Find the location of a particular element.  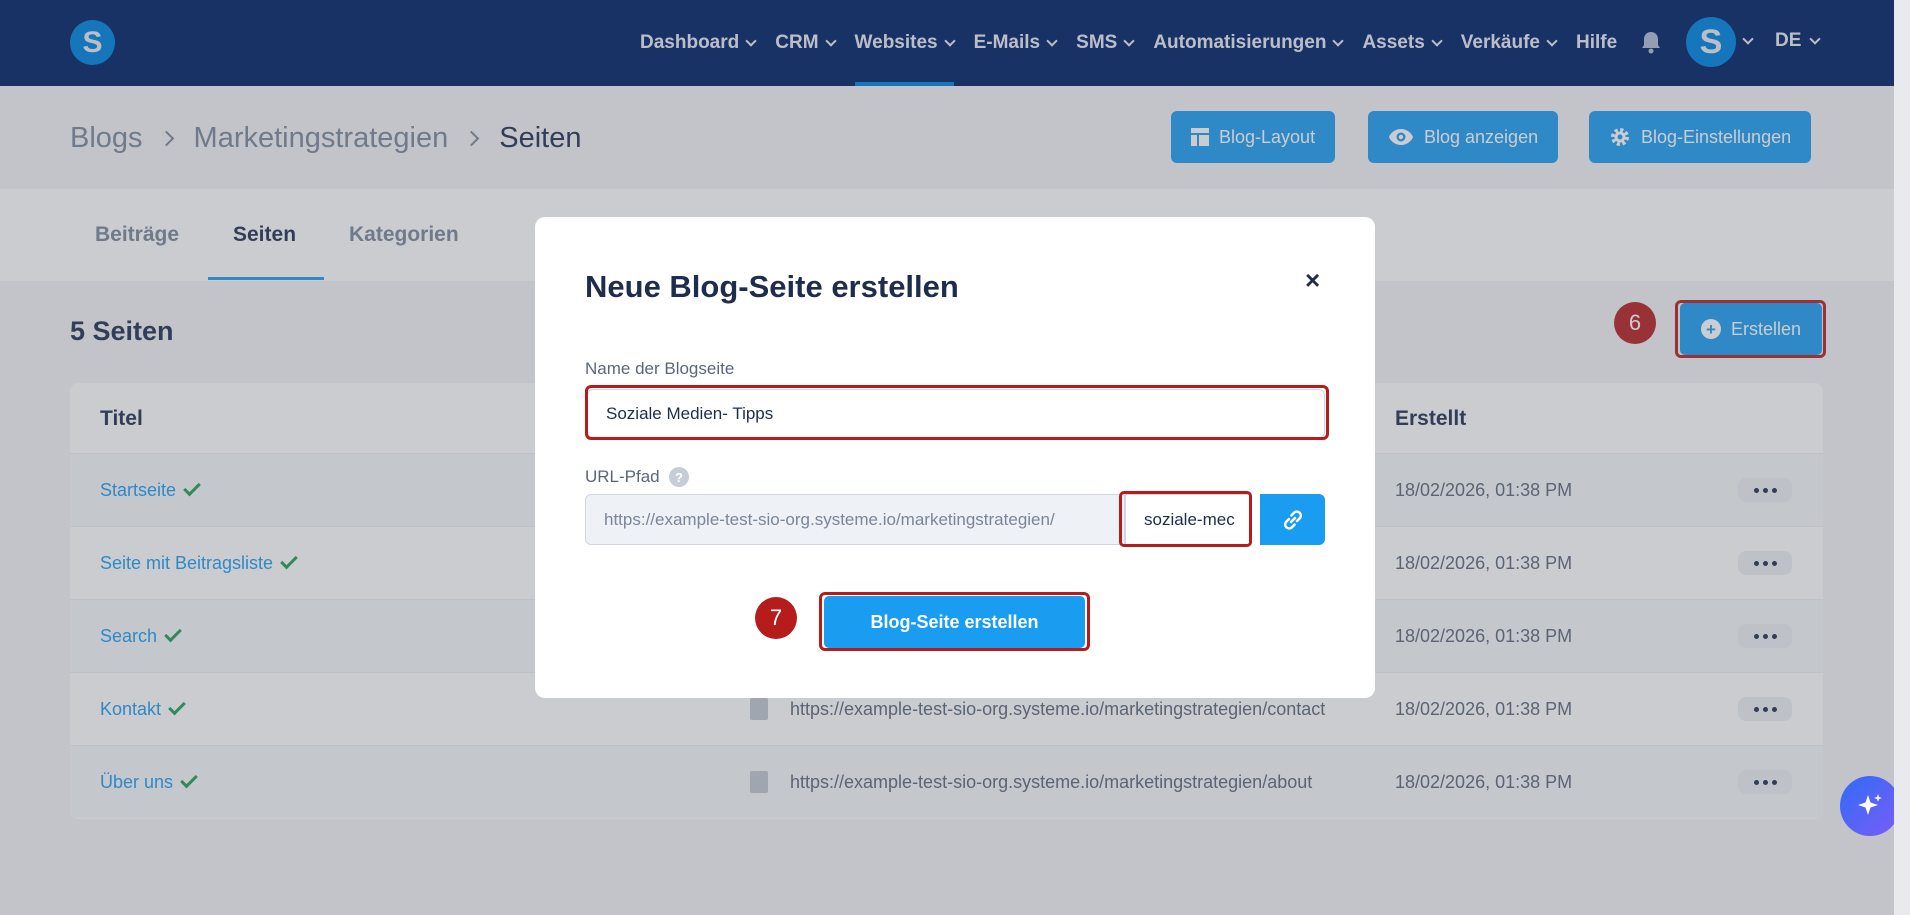

name-field-label: Name der Blogseite is located at coordinates (660, 368).